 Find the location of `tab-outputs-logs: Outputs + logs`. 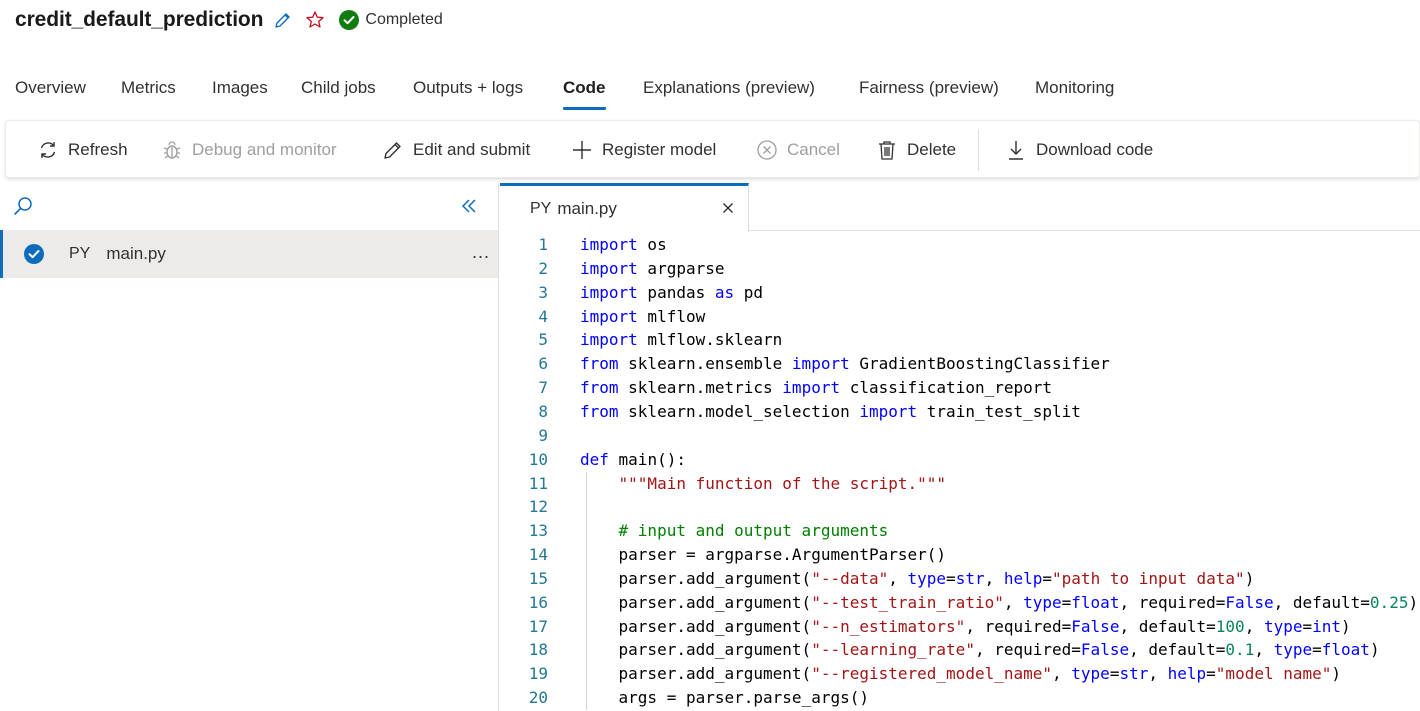

tab-outputs-logs: Outputs + logs is located at coordinates (468, 90).